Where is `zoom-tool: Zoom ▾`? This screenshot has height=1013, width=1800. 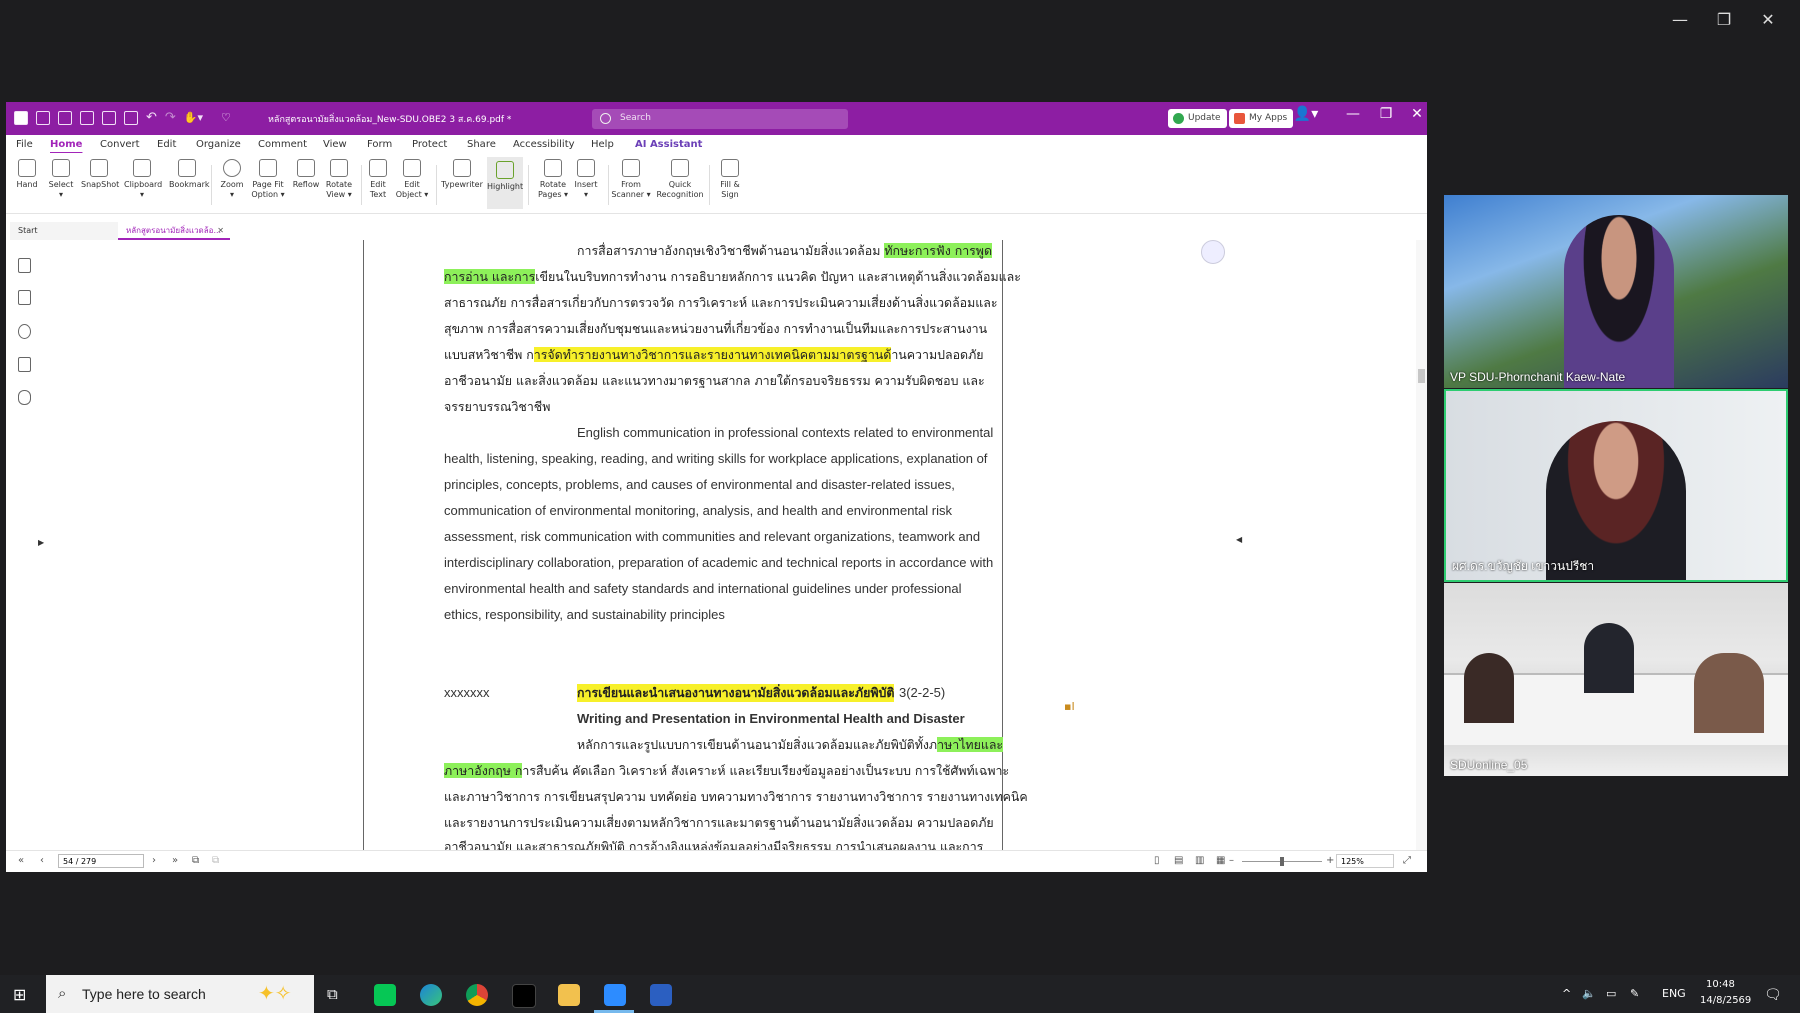
zoom-tool: Zoom ▾ is located at coordinates (232, 179).